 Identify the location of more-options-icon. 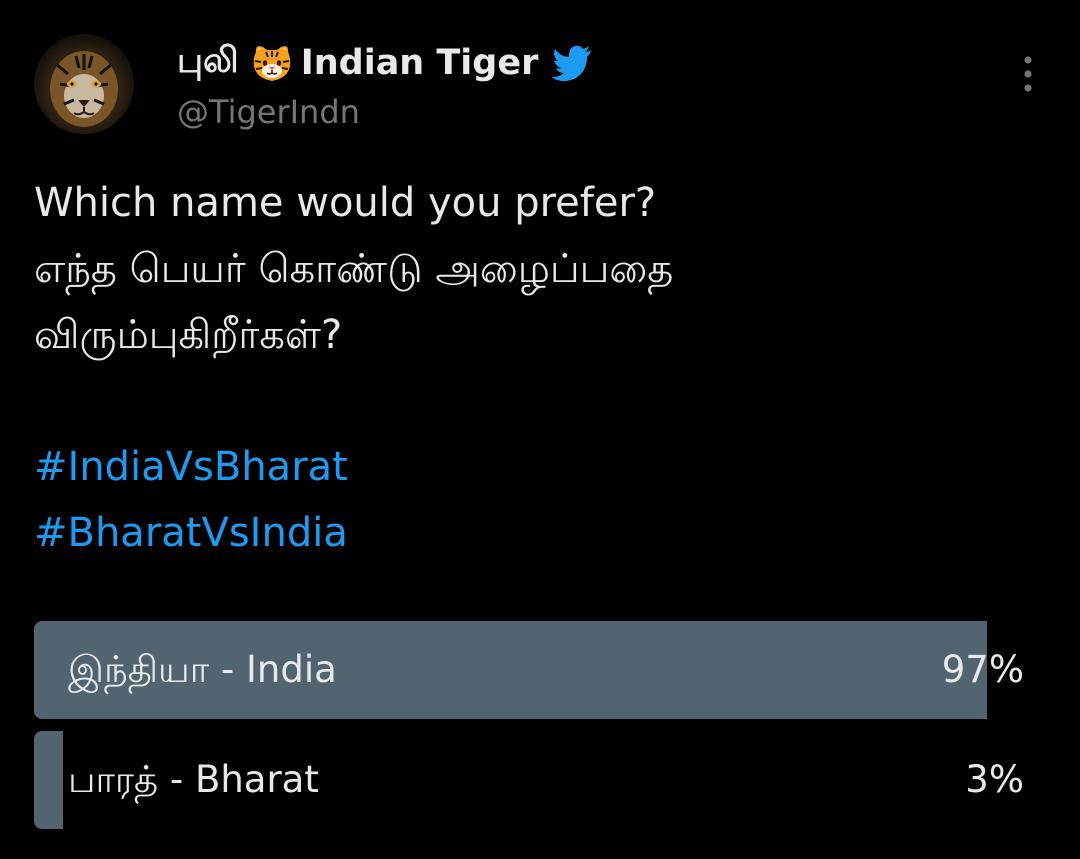
(1028, 74).